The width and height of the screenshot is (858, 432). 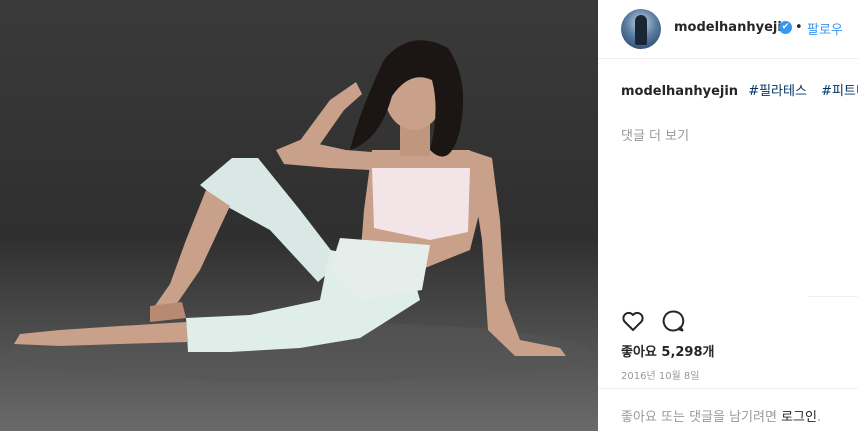 I want to click on caption: modelhanhyejin #필라테스 #피트니, so click(x=739, y=89).